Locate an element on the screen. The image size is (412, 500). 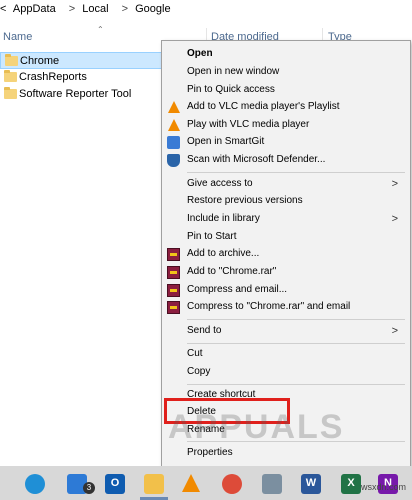
edge-icon is located at coordinates (35, 484).